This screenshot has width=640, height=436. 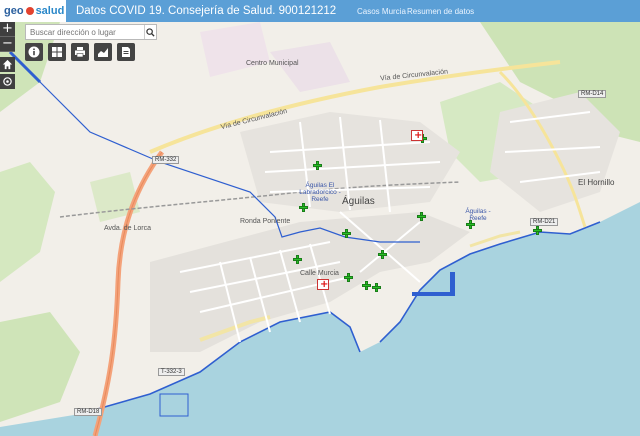 I want to click on print-icon, so click(x=80, y=52).